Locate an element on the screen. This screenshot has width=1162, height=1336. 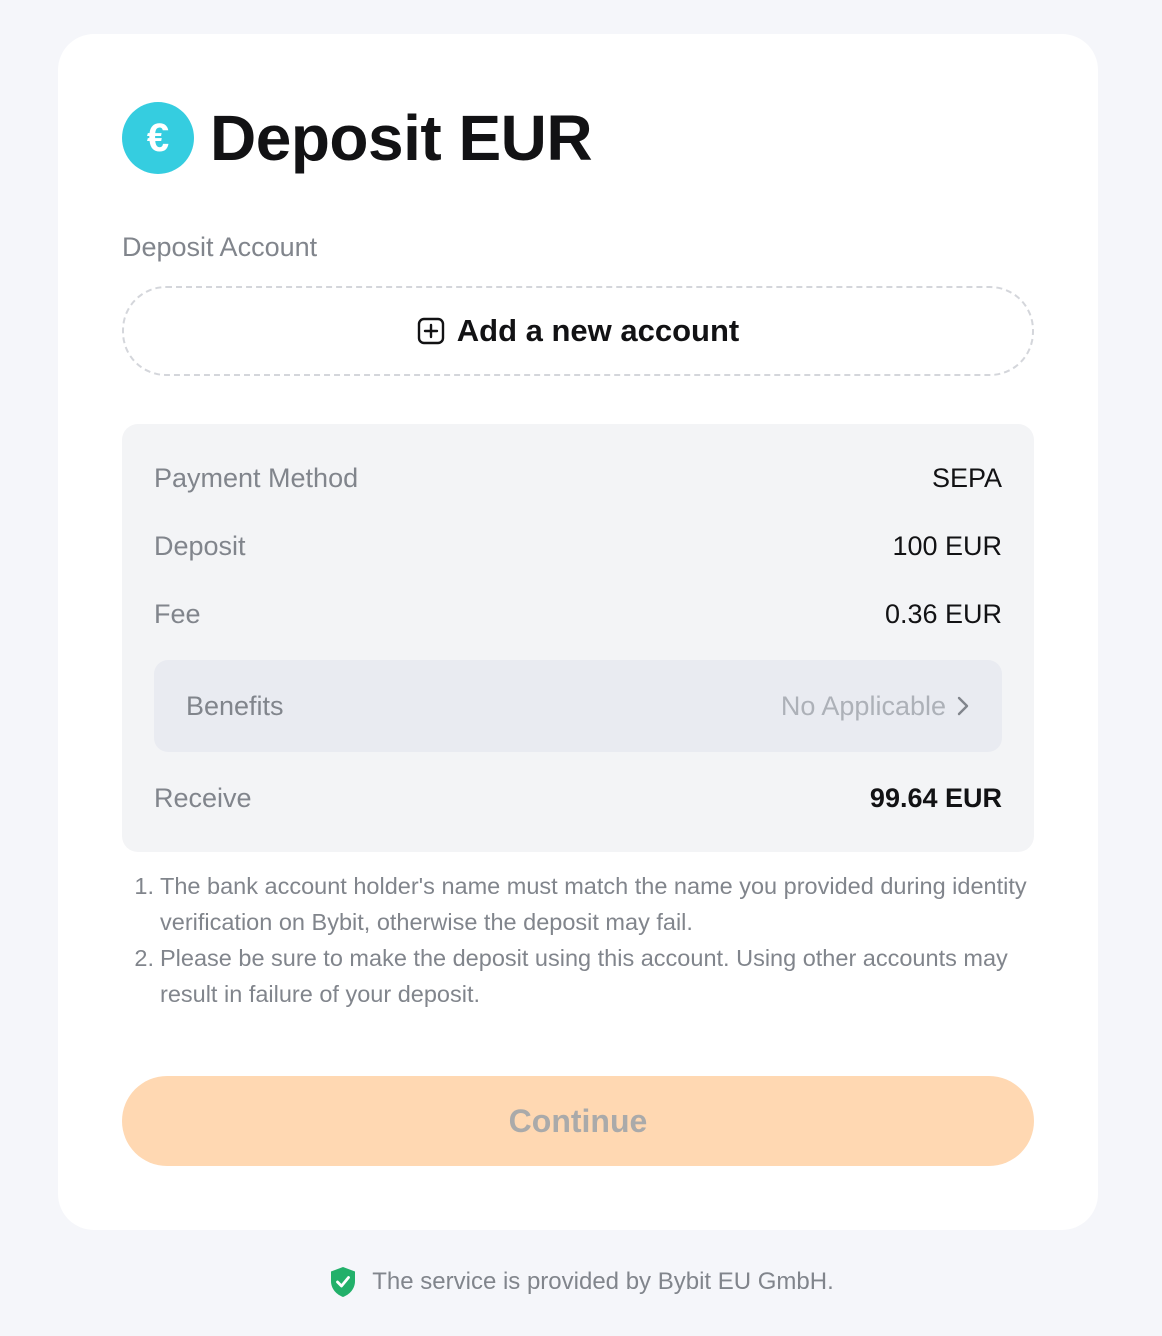
summary-row-deposit: Deposit 100 EUR is located at coordinates (578, 546).